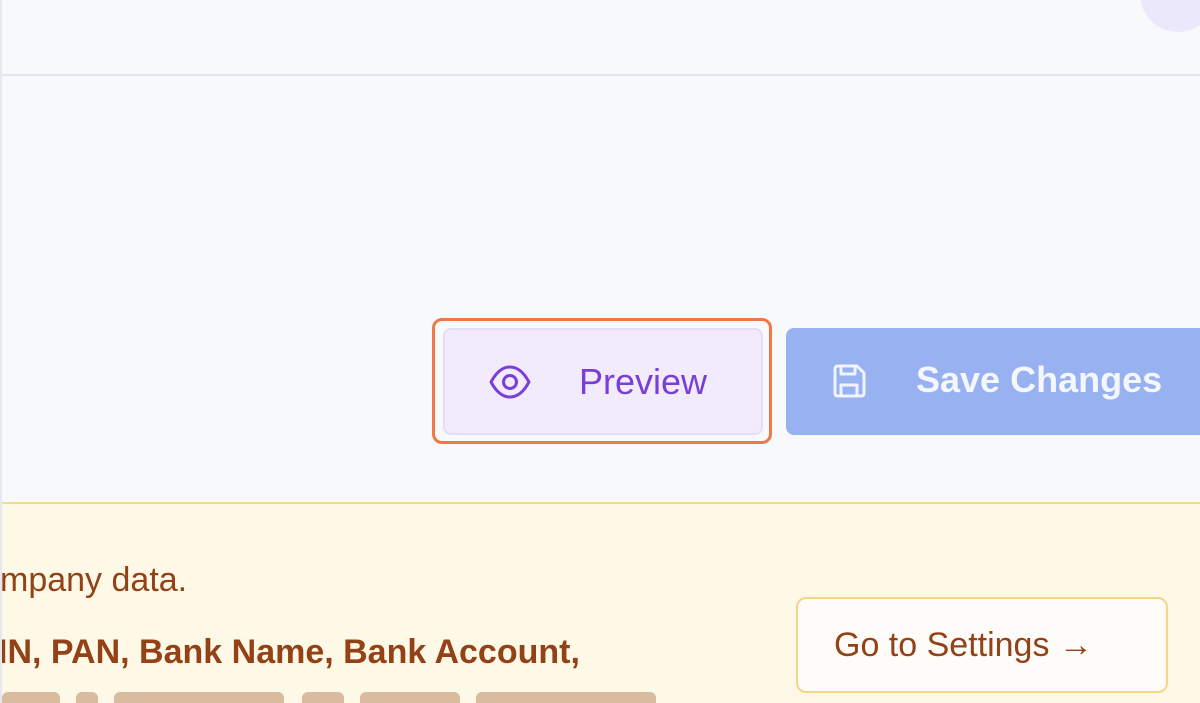 The width and height of the screenshot is (1200, 703). What do you see at coordinates (601, 38) in the screenshot?
I see `top-header: ˆ` at bounding box center [601, 38].